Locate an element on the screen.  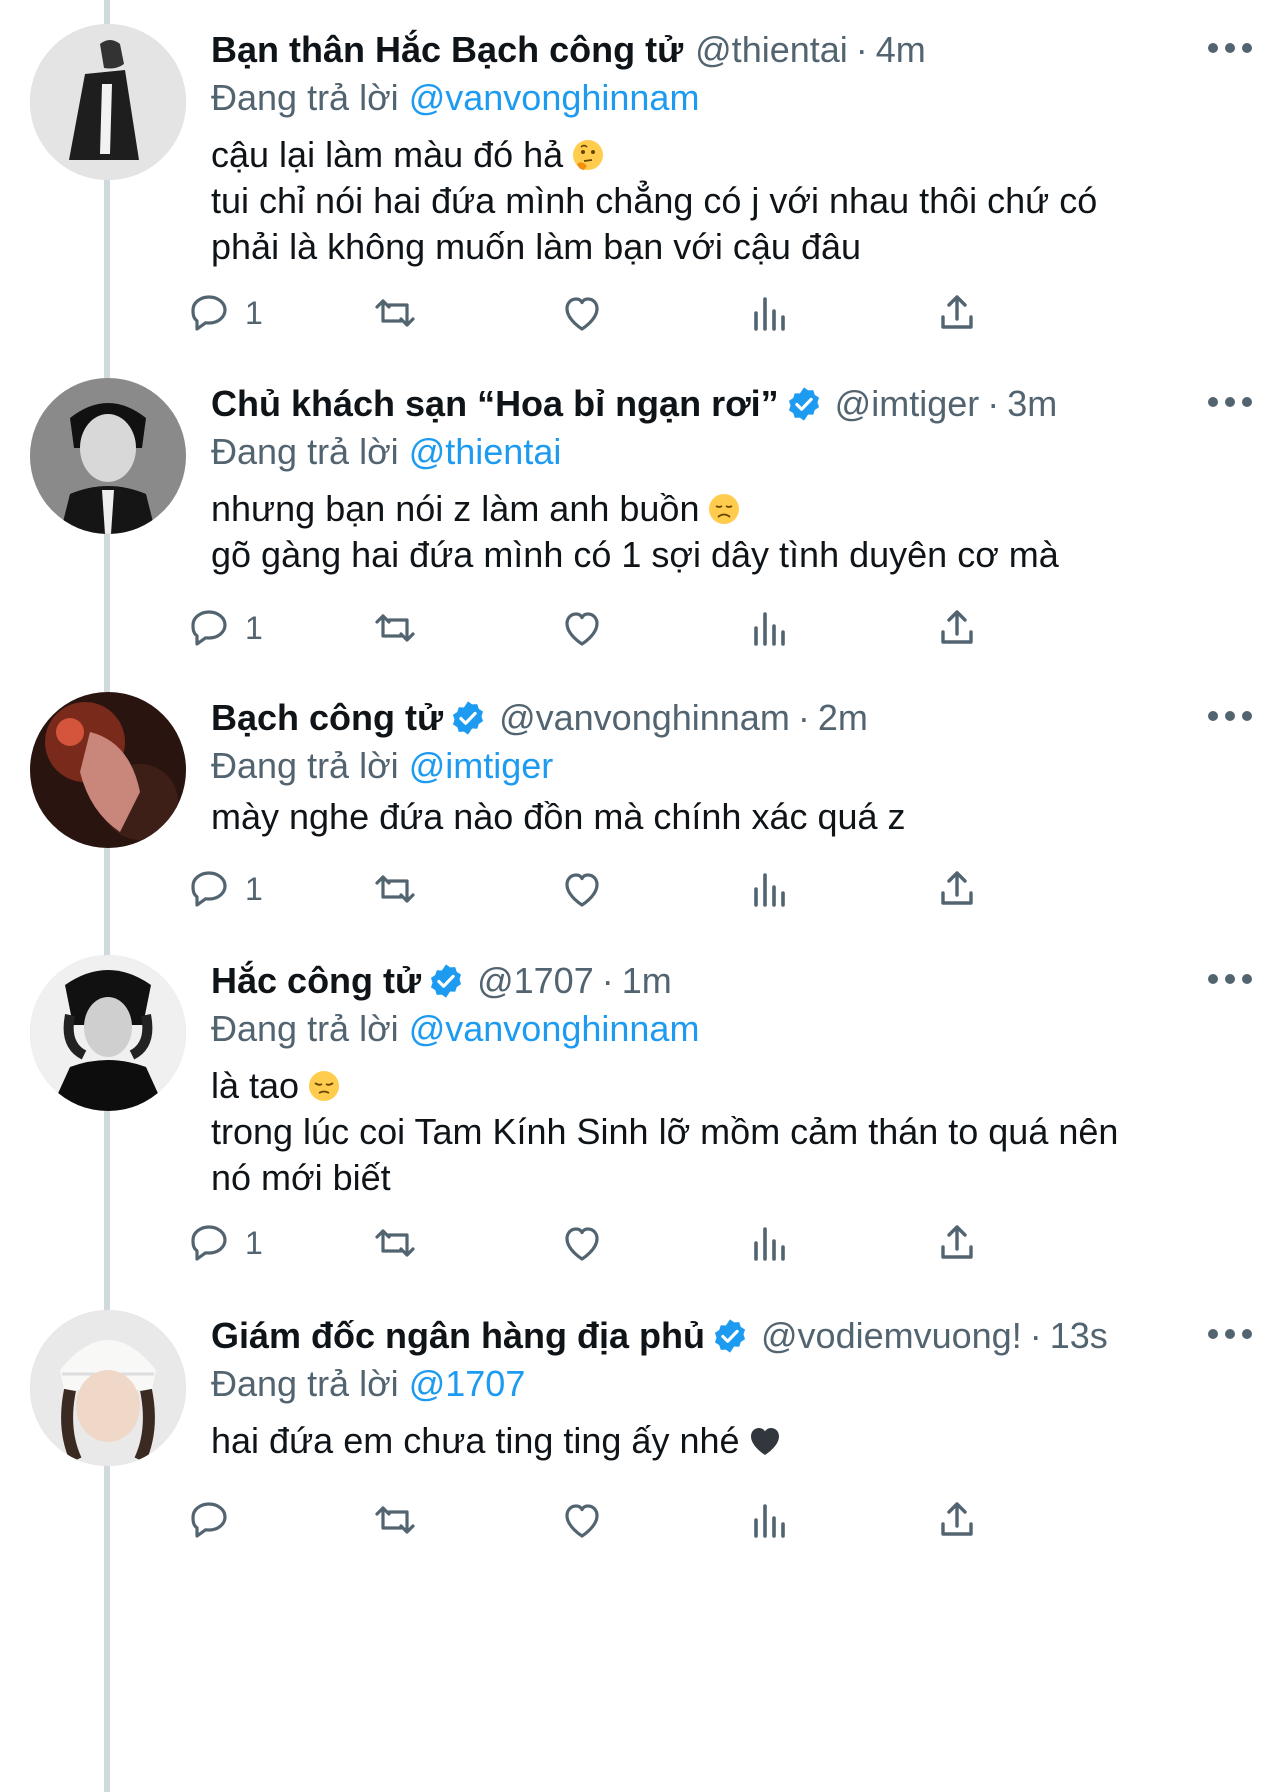
display-name: Bạch công tử is located at coordinates (327, 718).